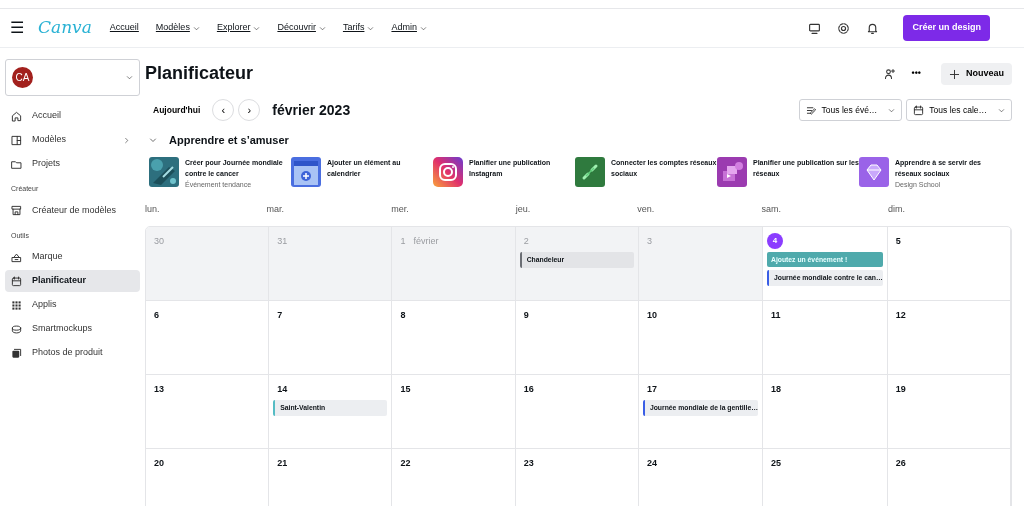  Describe the element at coordinates (400, 208) in the screenshot. I see `weekday-label: mer.` at that location.